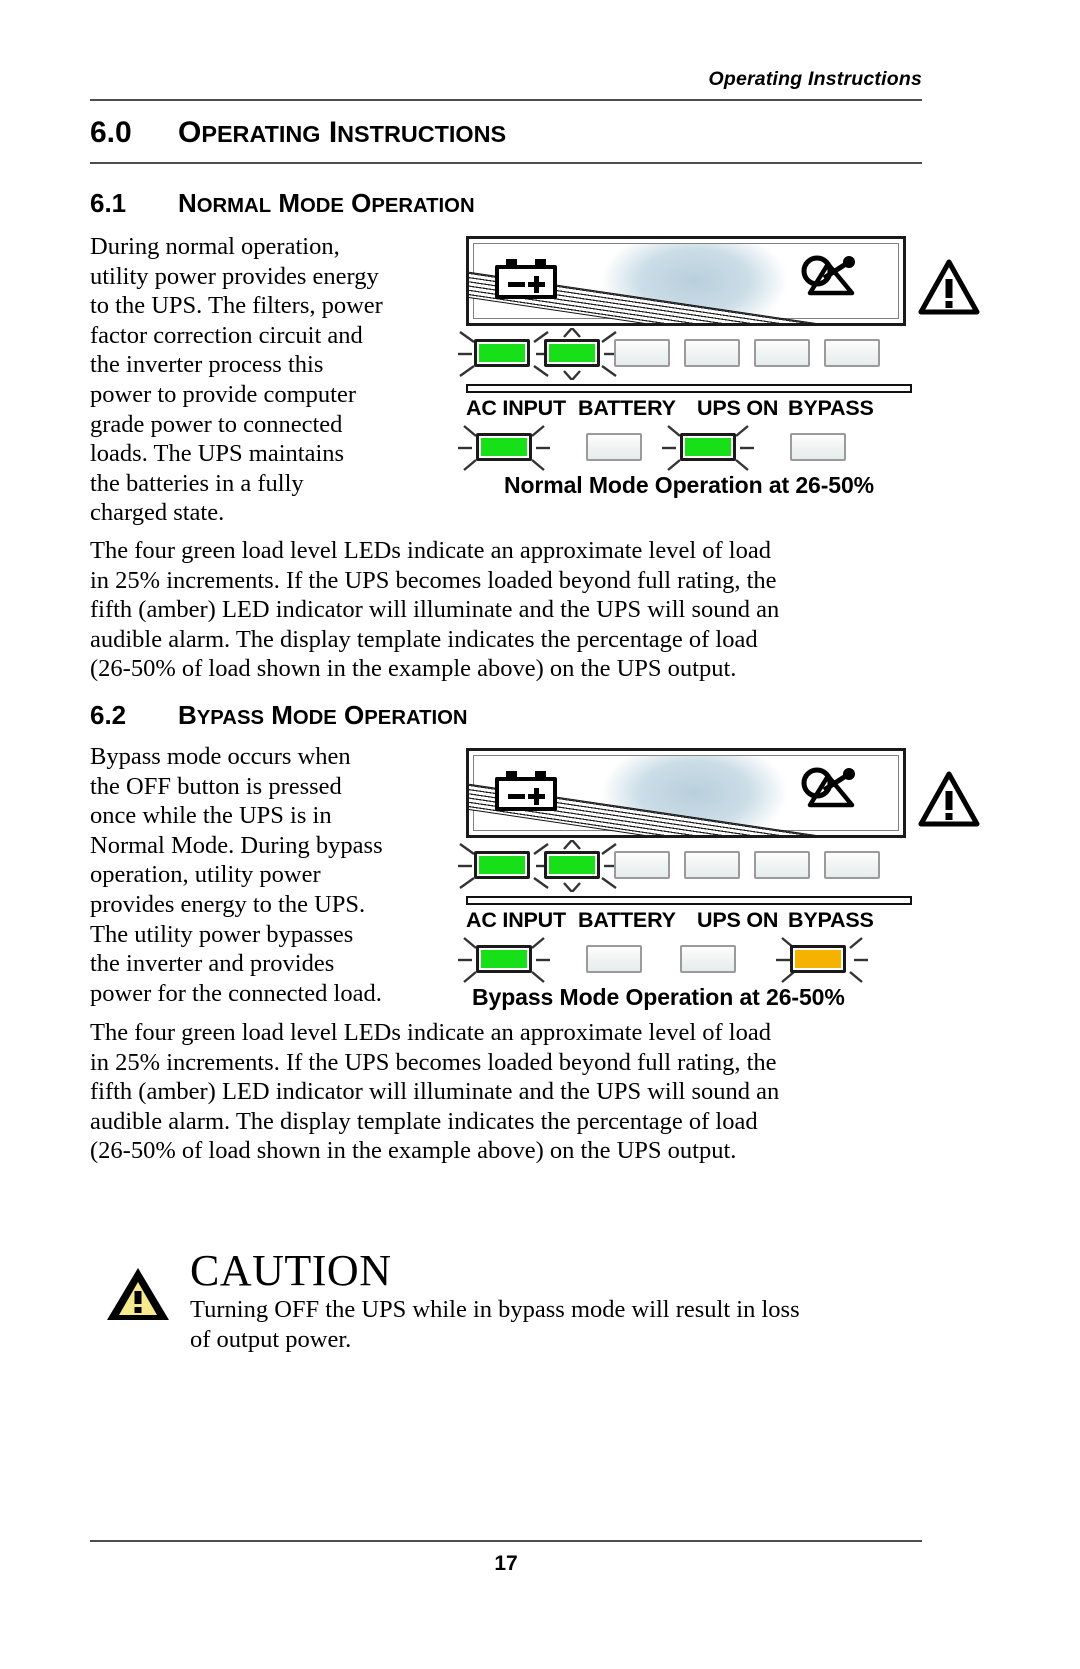 This screenshot has width=1080, height=1669. I want to click on text-line: factor correction circuit and, so click(226, 335).